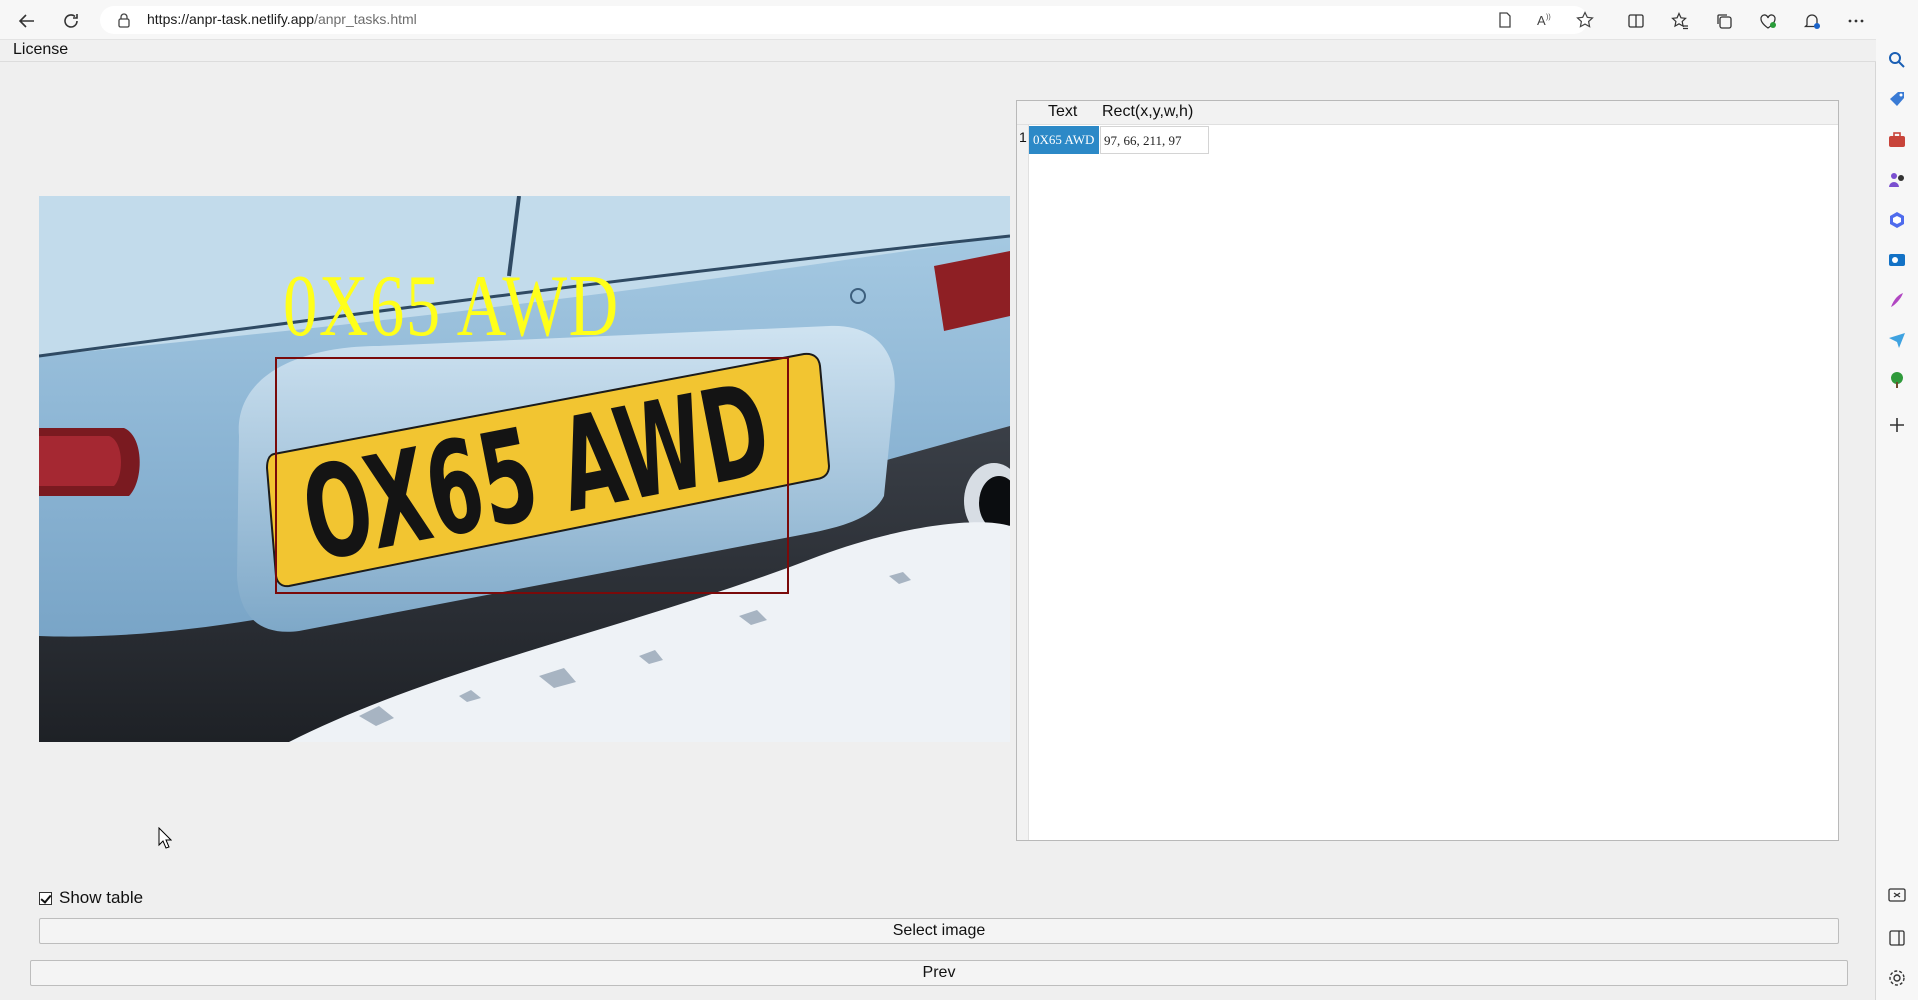 This screenshot has width=1918, height=1000. Describe the element at coordinates (1062, 112) in the screenshot. I see `column-header-text: Text` at that location.